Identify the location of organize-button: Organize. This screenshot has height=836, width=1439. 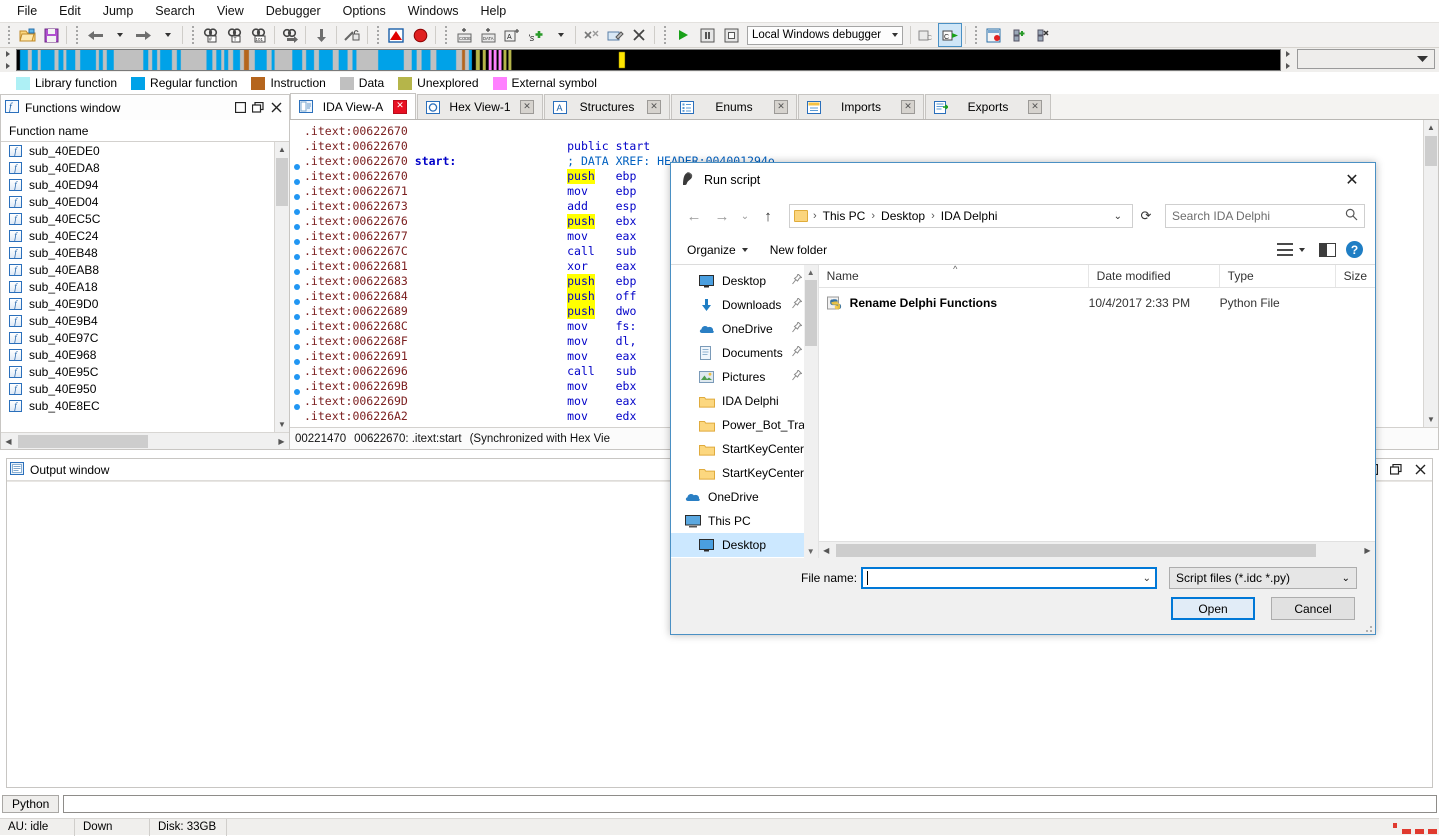
(717, 250).